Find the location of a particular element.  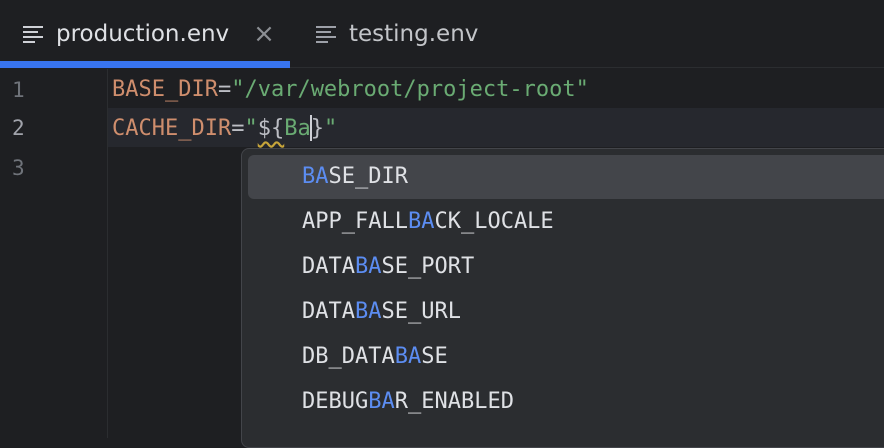

tab-label: production.env is located at coordinates (143, 34).